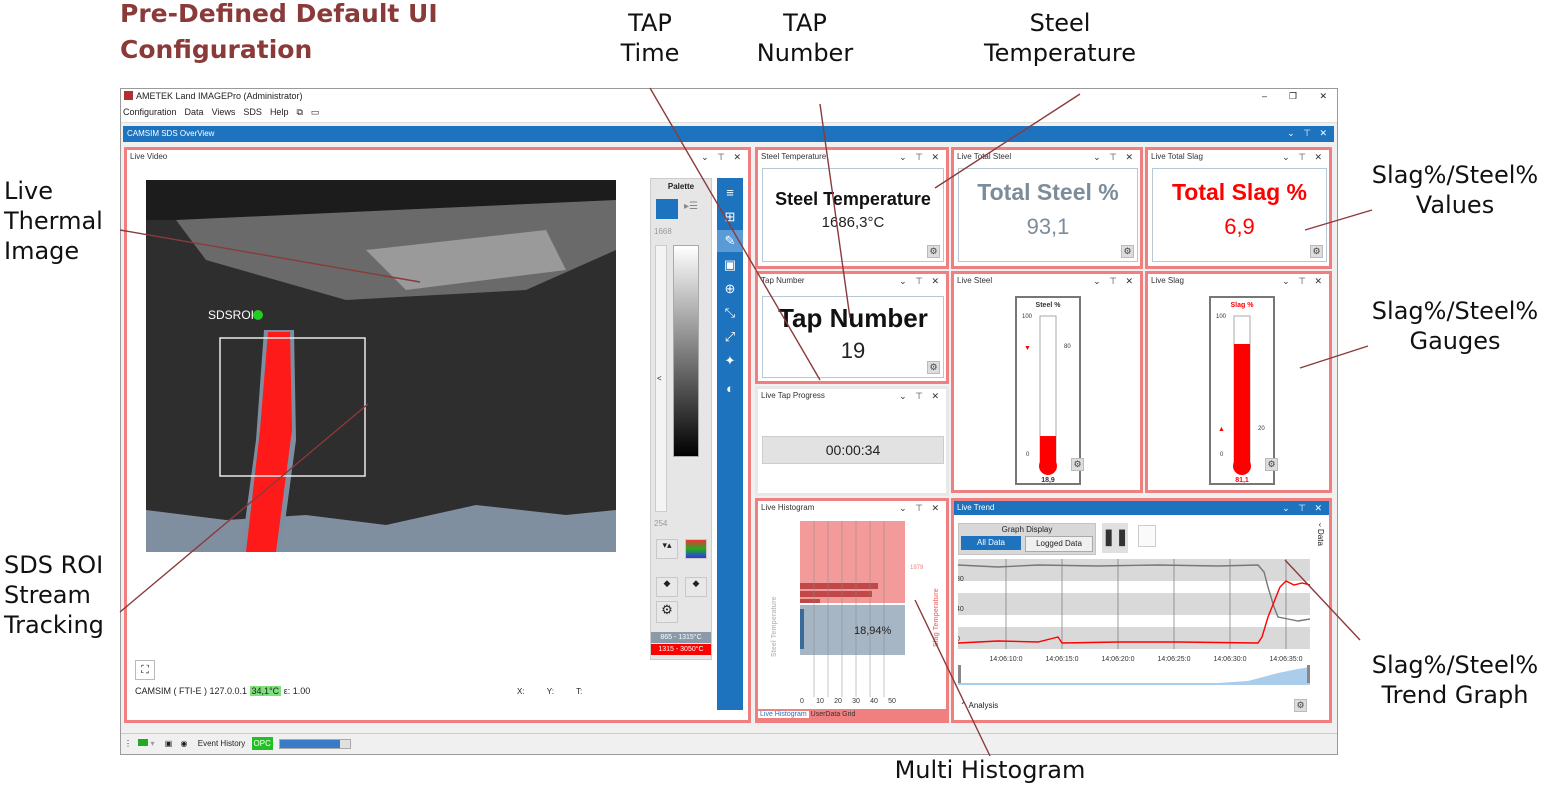 Image resolution: width=1566 pixels, height=788 pixels. What do you see at coordinates (802, 701) in the screenshot?
I see `hist-xtick: 0` at bounding box center [802, 701].